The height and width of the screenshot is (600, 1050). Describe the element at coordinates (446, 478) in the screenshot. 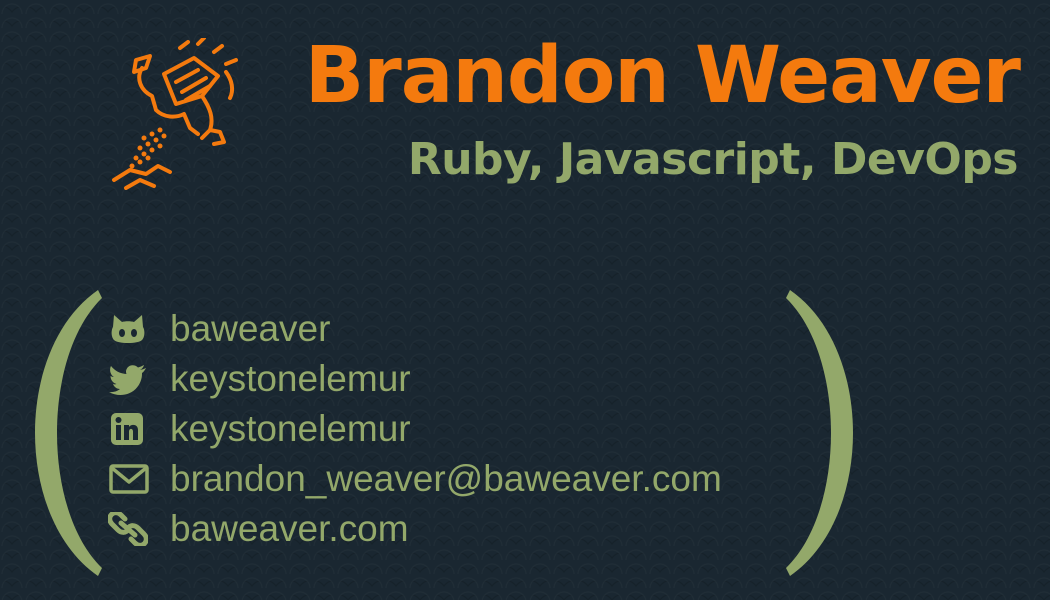

I see `email-address: brandon_weaver@baweaver.com` at that location.